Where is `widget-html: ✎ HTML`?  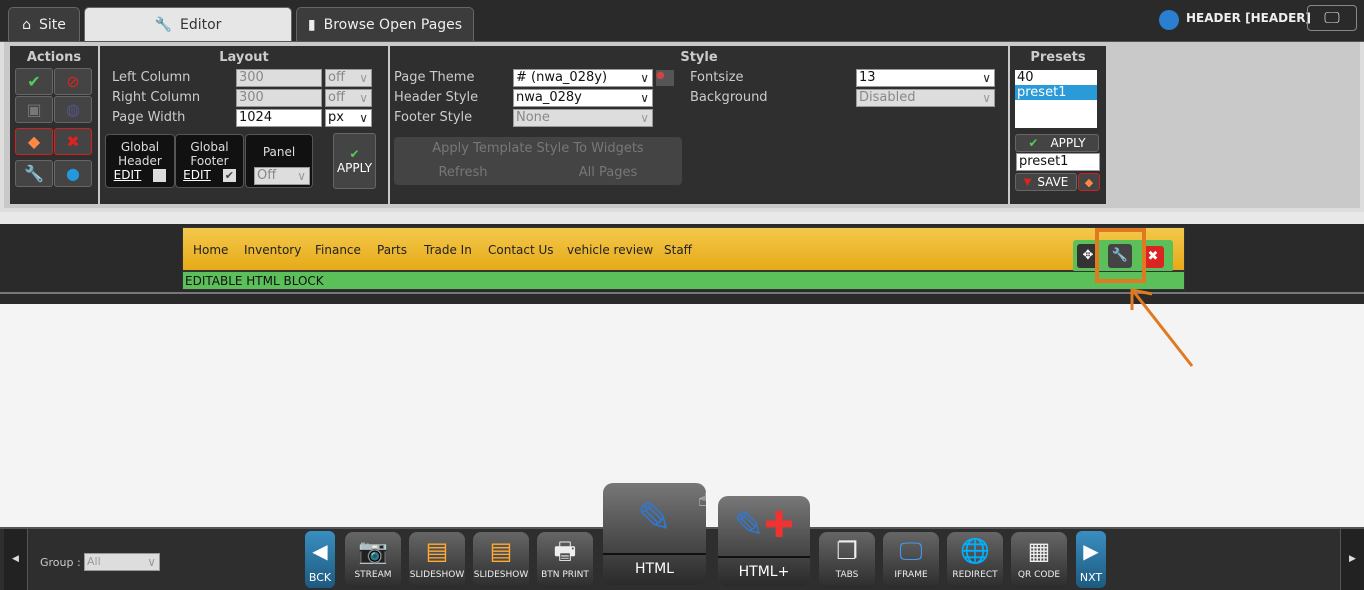 widget-html: ✎ HTML is located at coordinates (654, 534).